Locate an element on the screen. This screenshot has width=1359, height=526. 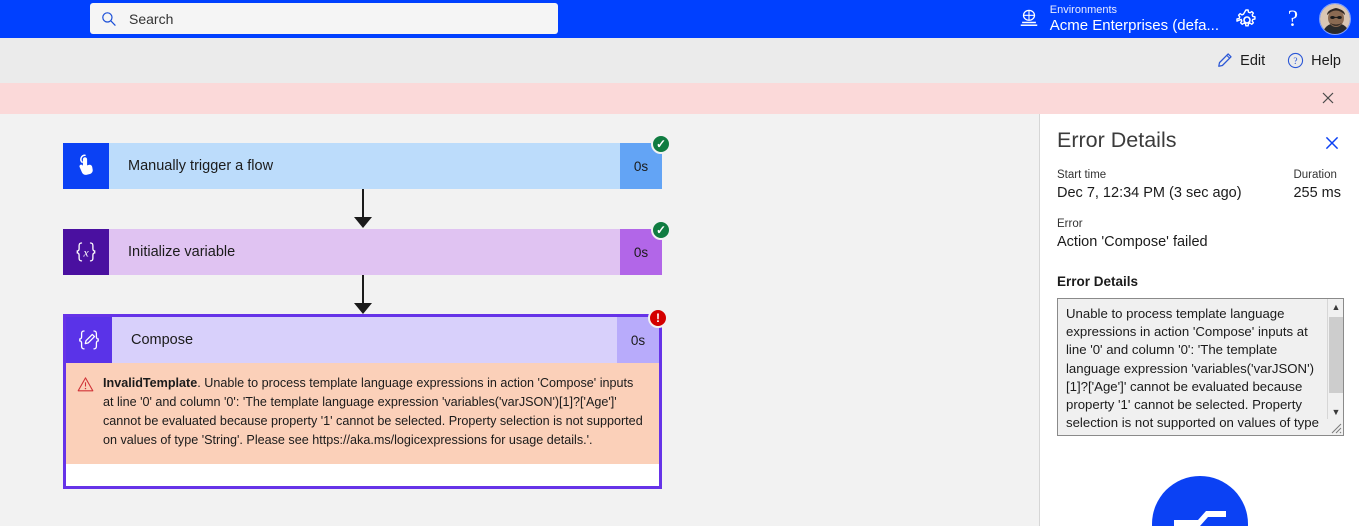
settings-button is located at coordinates (1247, 20).